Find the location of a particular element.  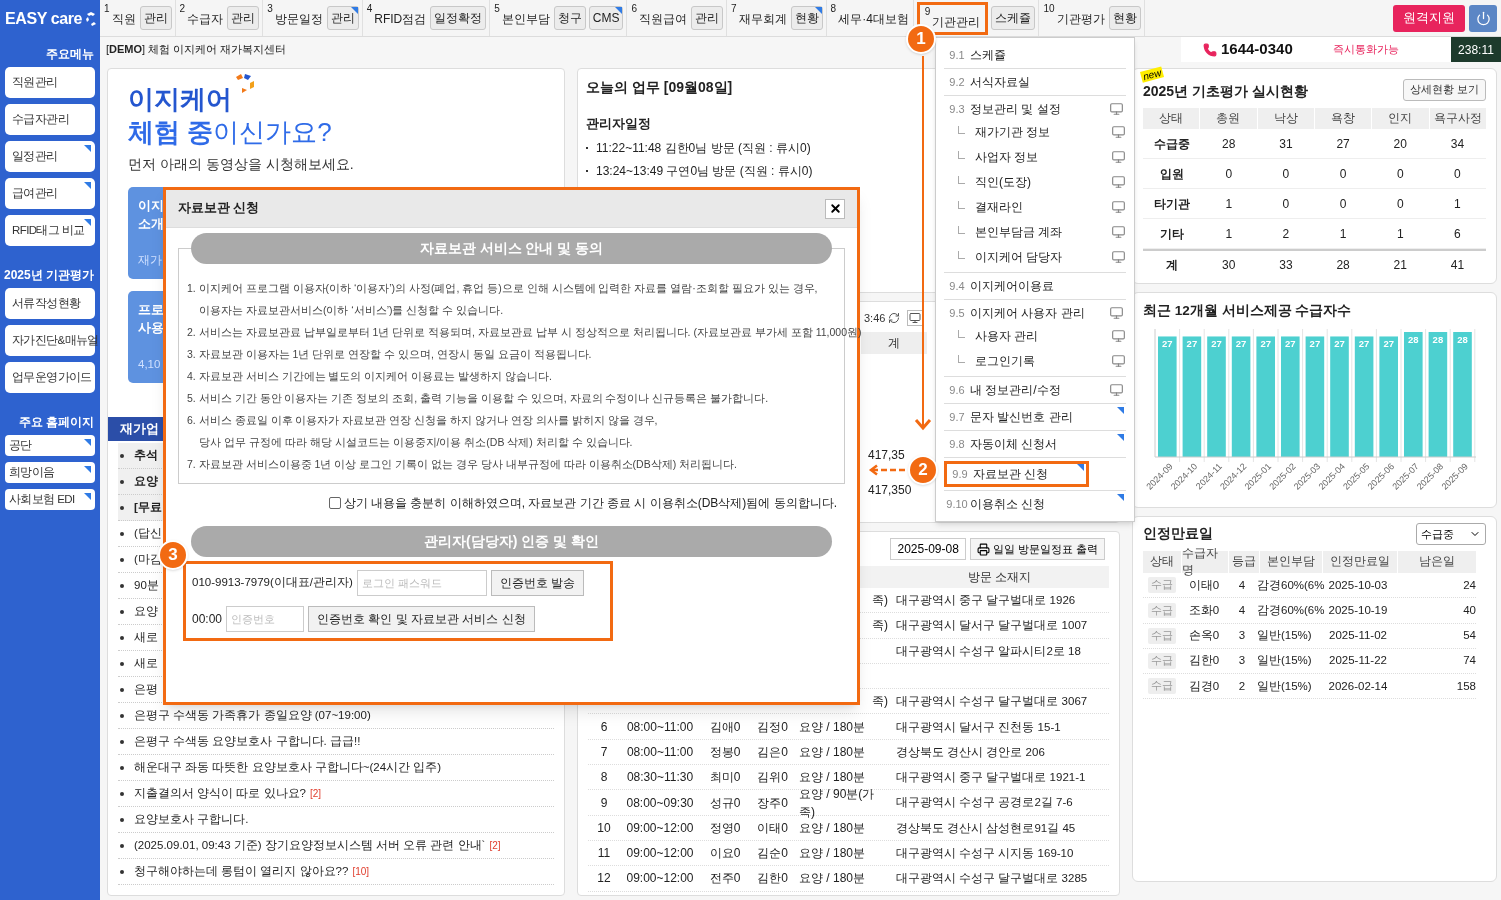

comment-count: [2] is located at coordinates (495, 846).